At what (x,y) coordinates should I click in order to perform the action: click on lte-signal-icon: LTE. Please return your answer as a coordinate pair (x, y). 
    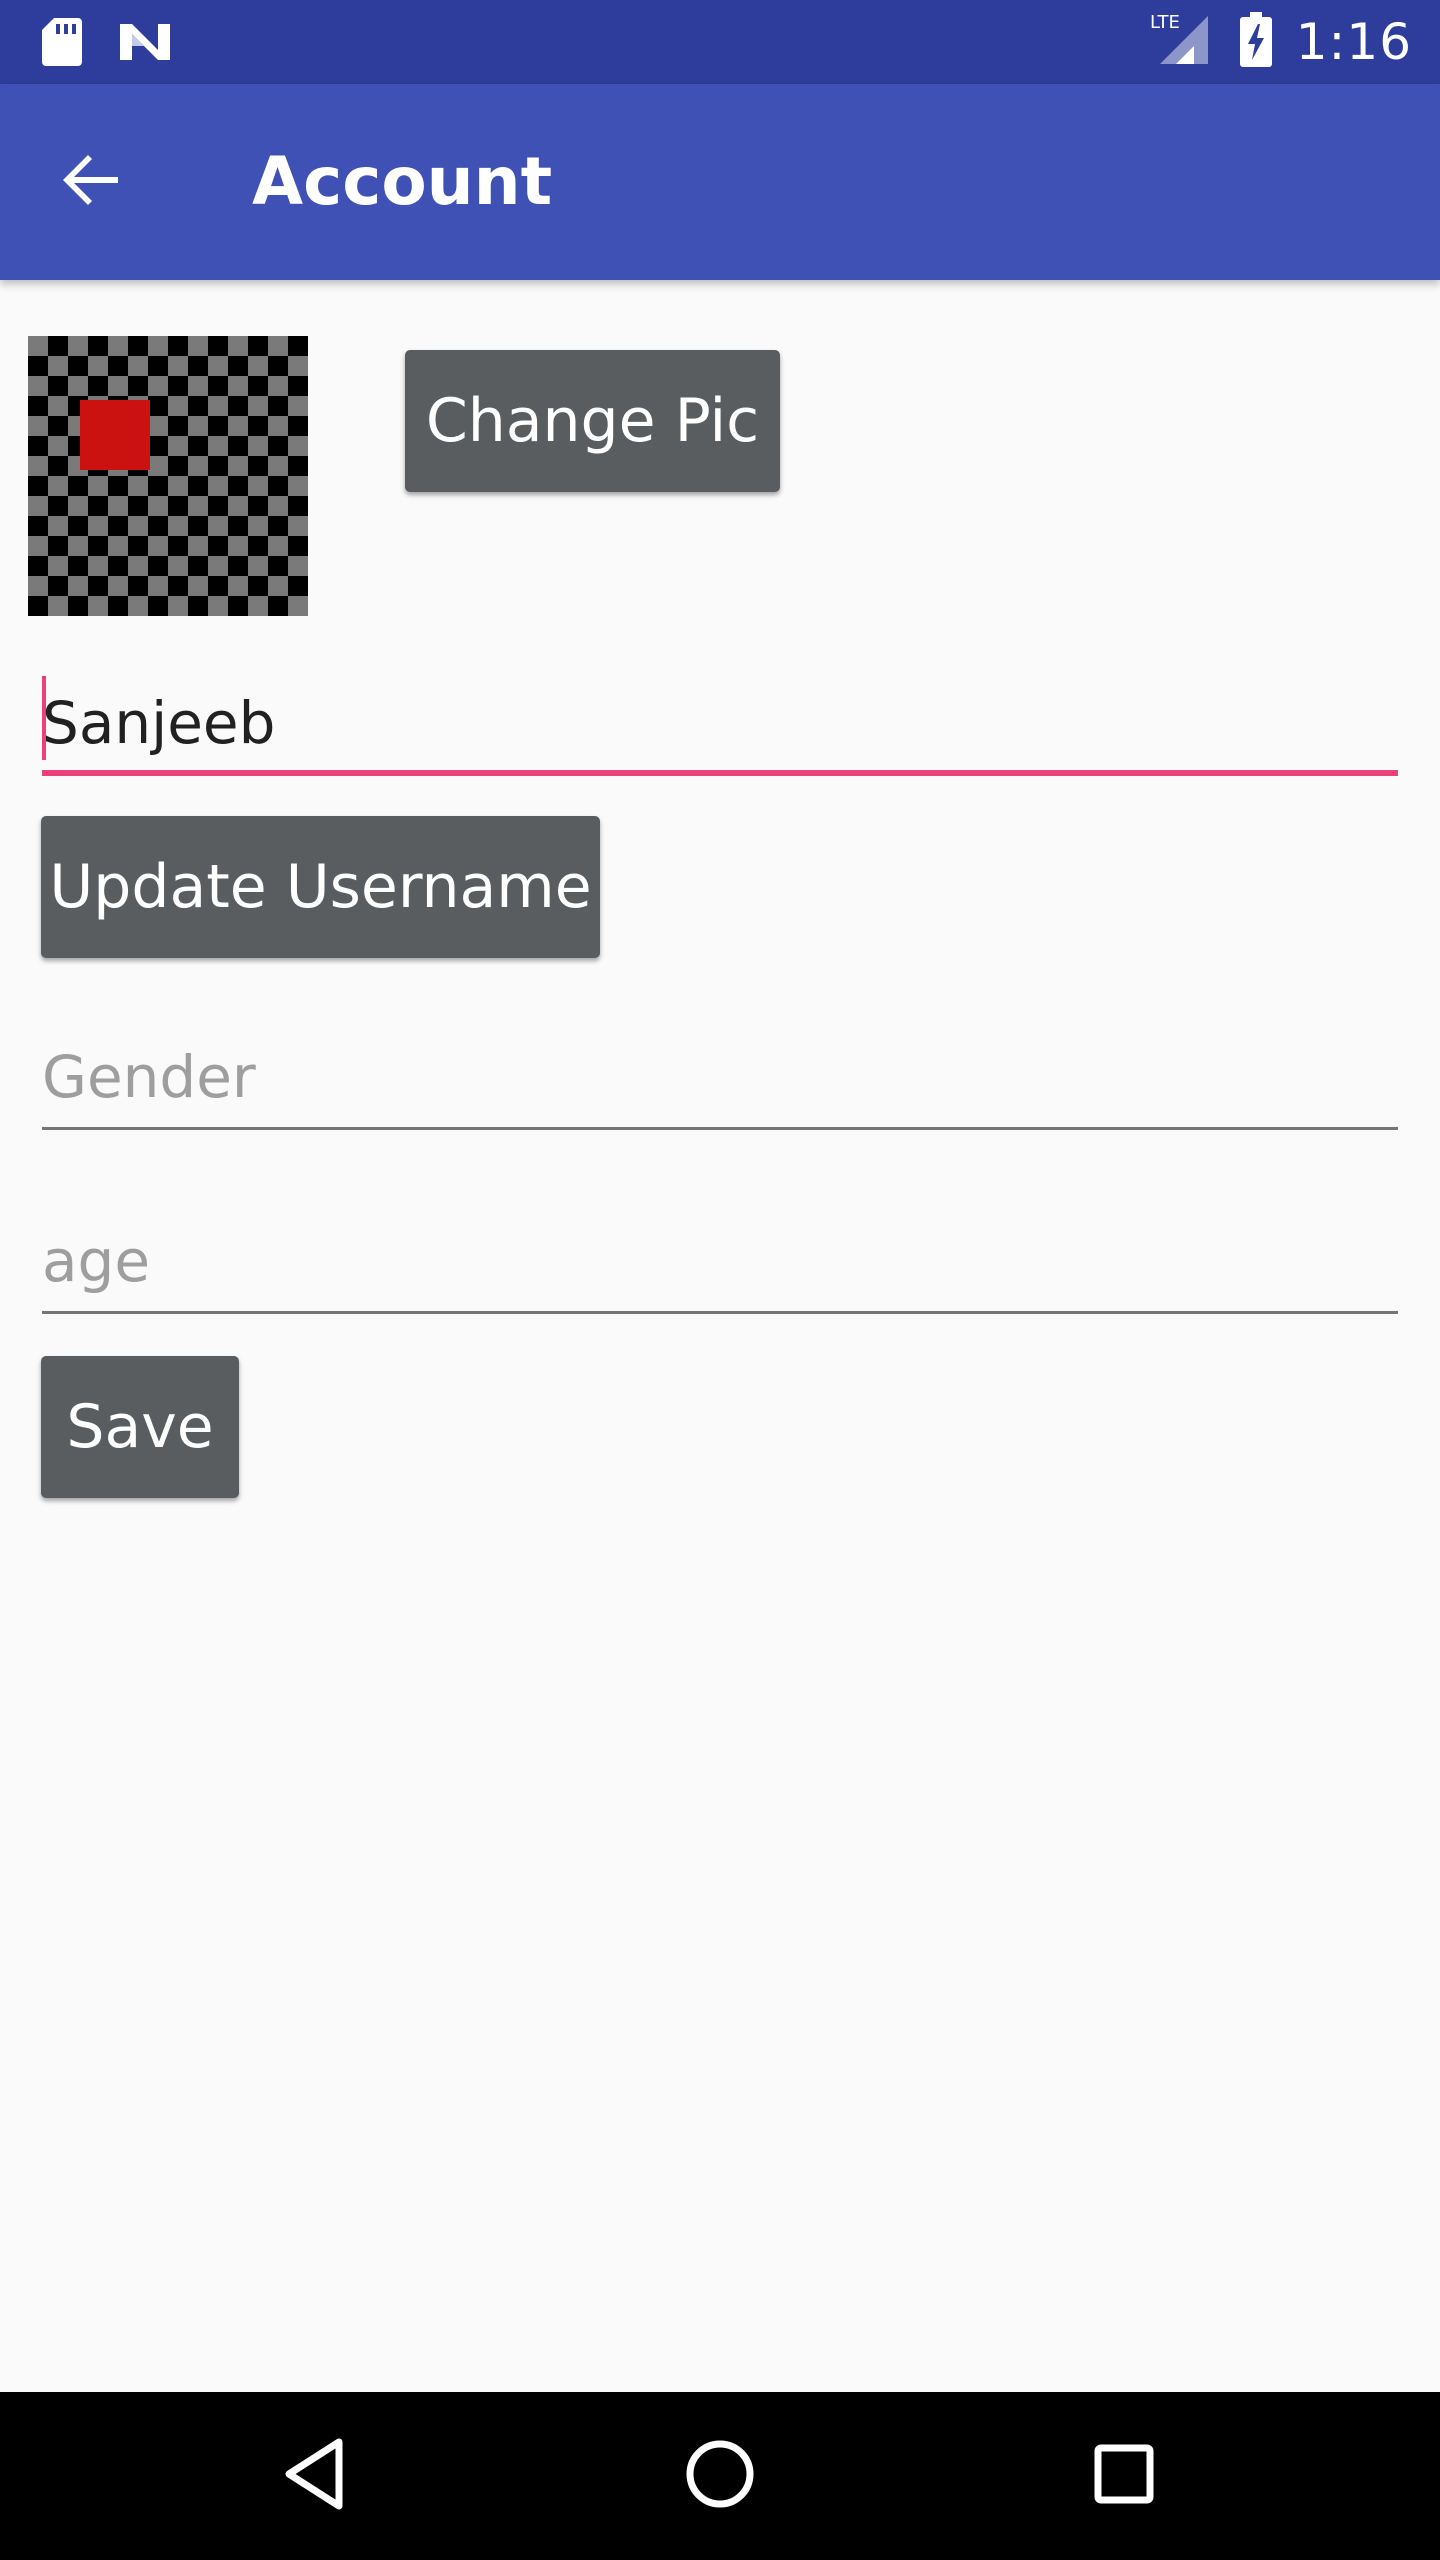
    Looking at the image, I should click on (1183, 42).